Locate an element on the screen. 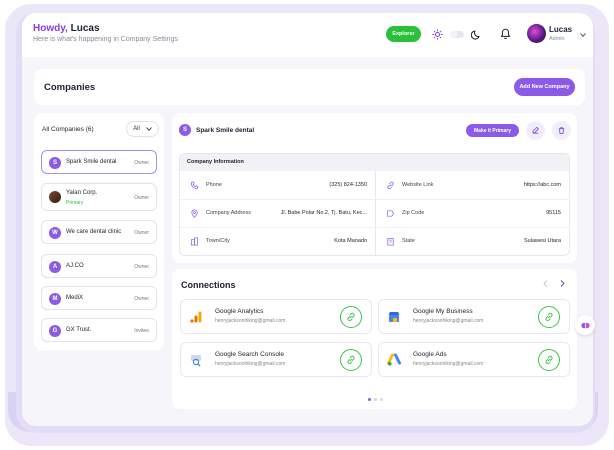  page-title: Companies is located at coordinates (70, 87).